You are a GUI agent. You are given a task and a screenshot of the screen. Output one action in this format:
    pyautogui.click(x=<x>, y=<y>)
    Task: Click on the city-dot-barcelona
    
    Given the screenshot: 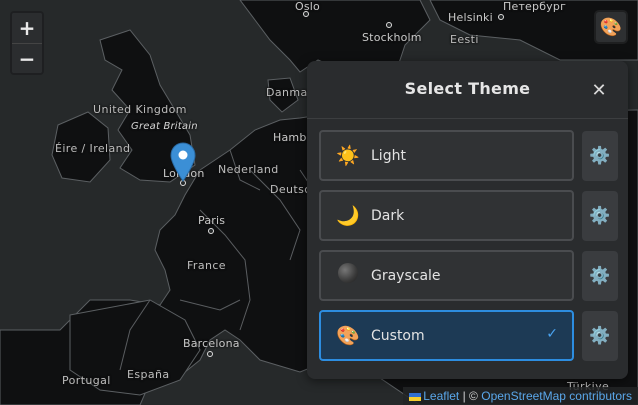 What is the action you would take?
    pyautogui.click(x=210, y=354)
    